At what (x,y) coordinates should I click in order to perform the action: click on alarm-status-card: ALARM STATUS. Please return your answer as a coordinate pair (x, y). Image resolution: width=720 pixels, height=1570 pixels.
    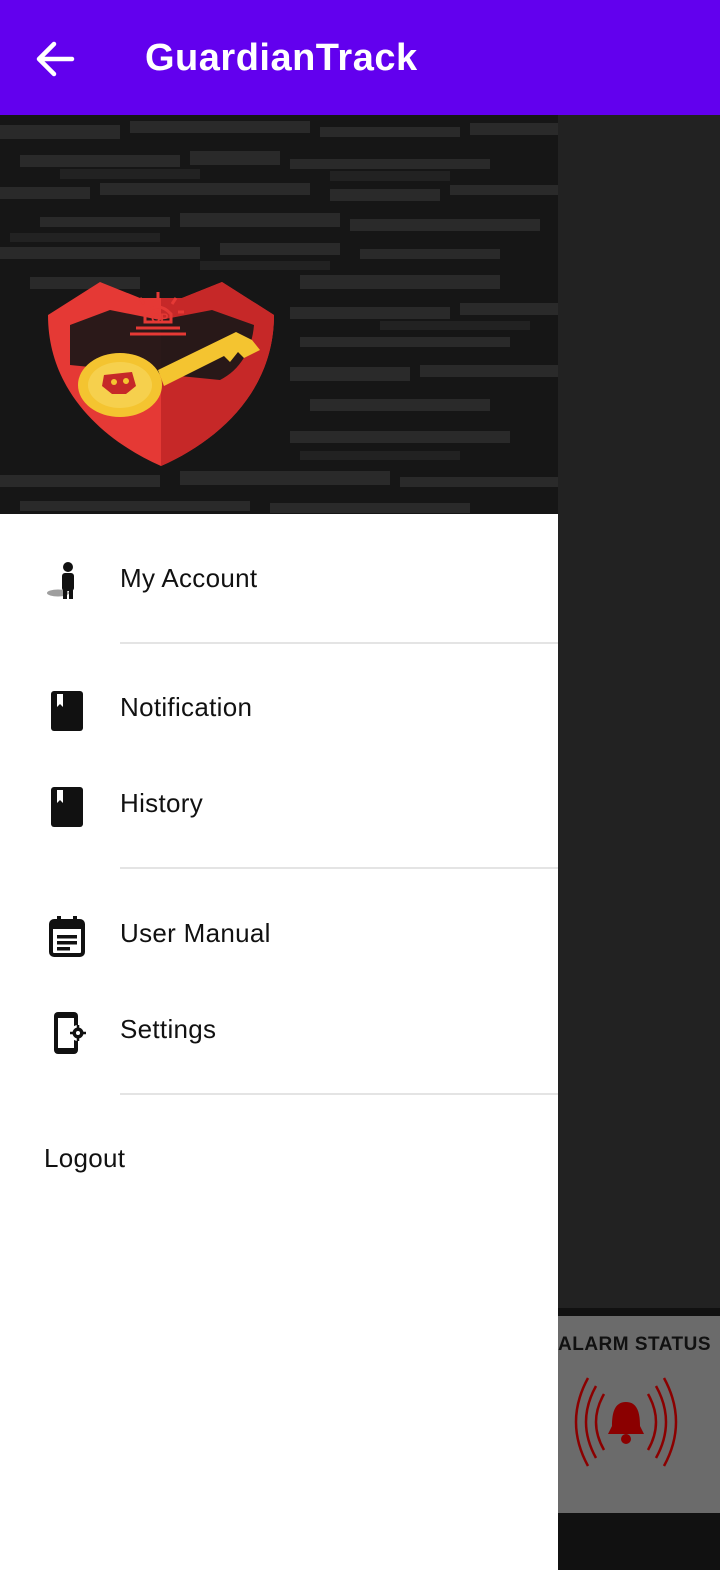
    Looking at the image, I should click on (639, 1414).